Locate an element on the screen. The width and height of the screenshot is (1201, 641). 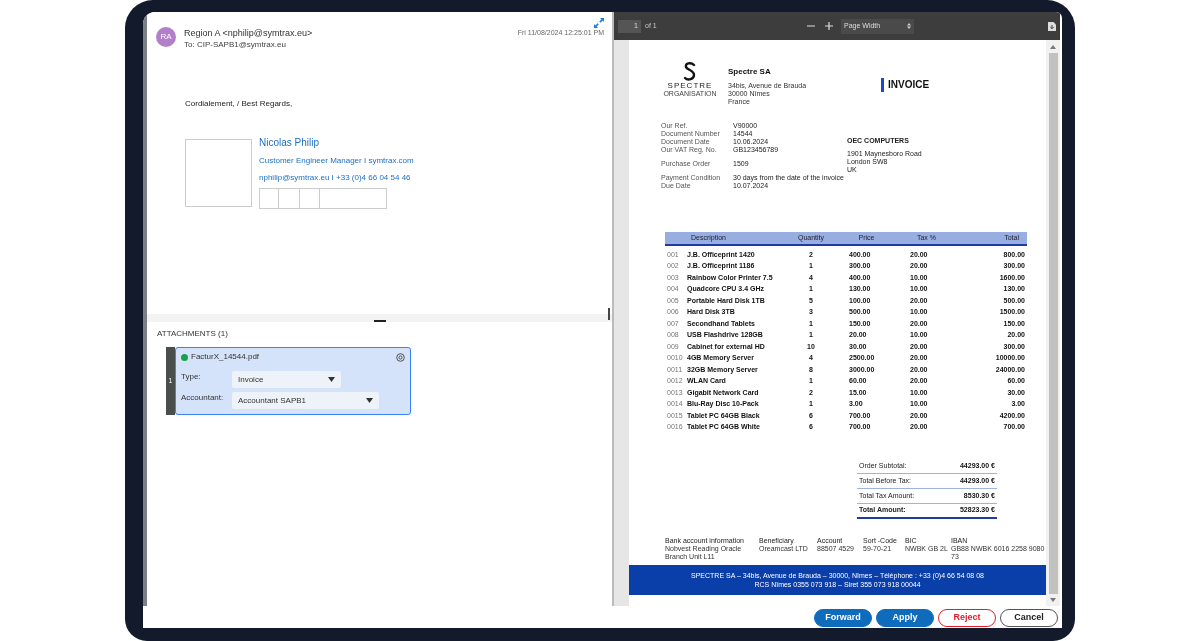
company-name: Spectre SA is located at coordinates (750, 72).